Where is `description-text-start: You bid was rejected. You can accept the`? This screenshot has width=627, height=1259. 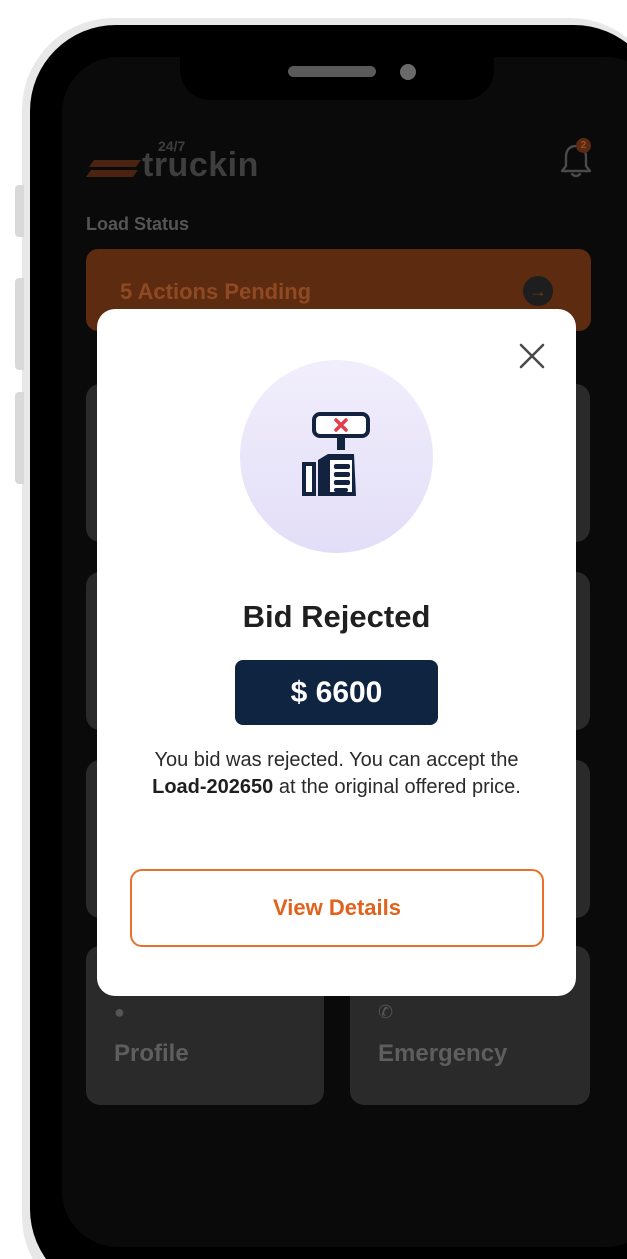
description-text-start: You bid was rejected. You can accept the is located at coordinates (336, 760).